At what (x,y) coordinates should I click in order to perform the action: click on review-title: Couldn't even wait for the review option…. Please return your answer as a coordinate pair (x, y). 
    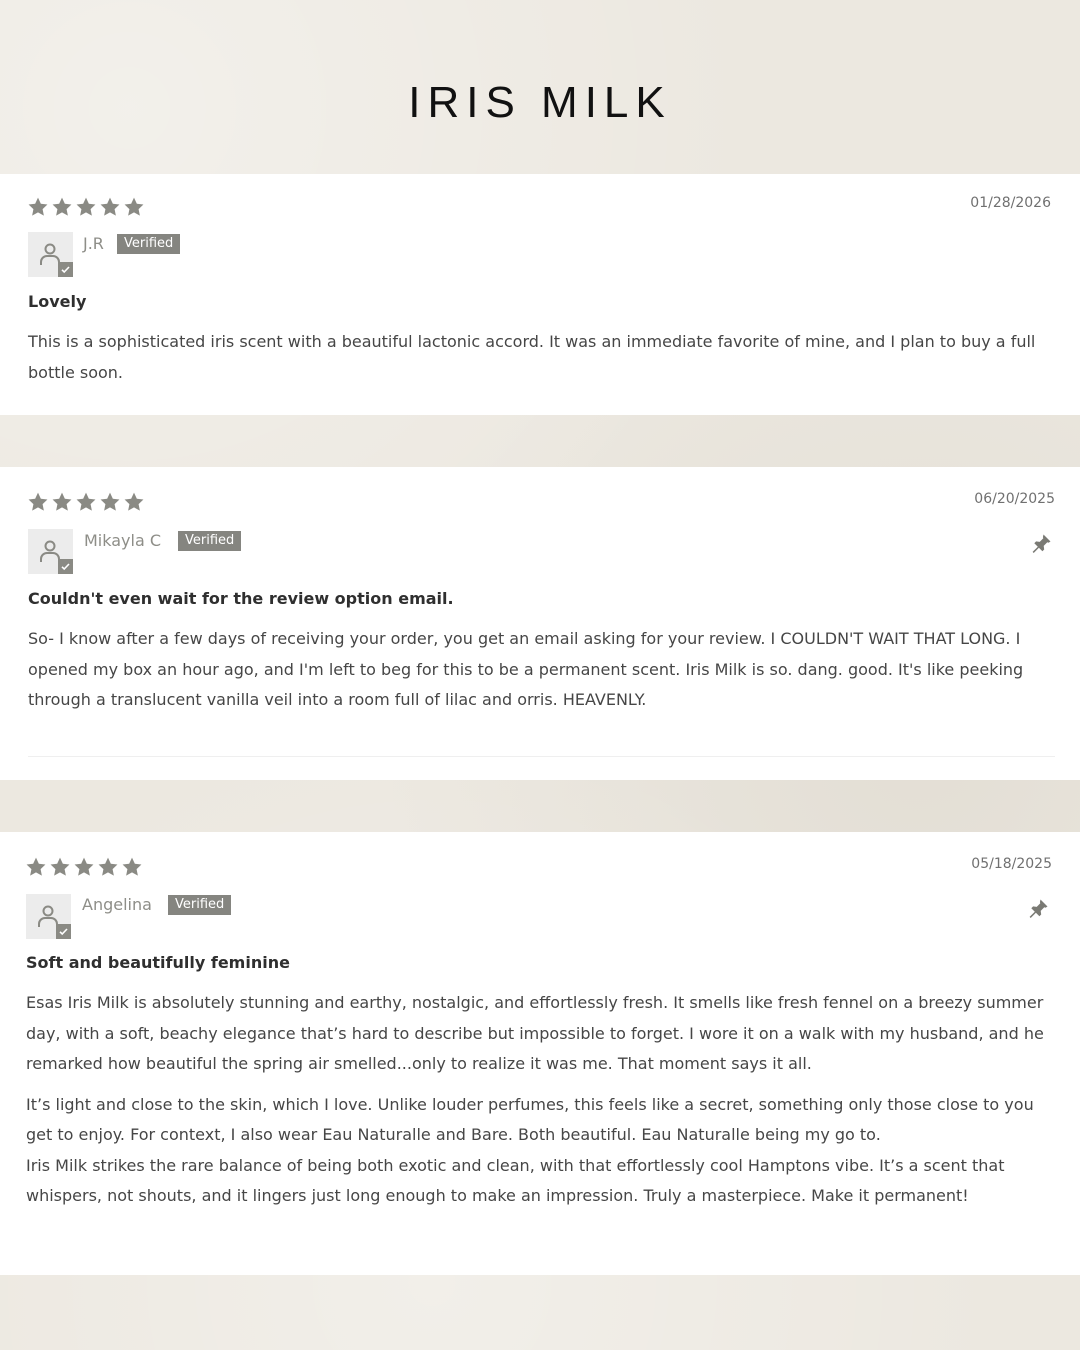
    Looking at the image, I should click on (241, 598).